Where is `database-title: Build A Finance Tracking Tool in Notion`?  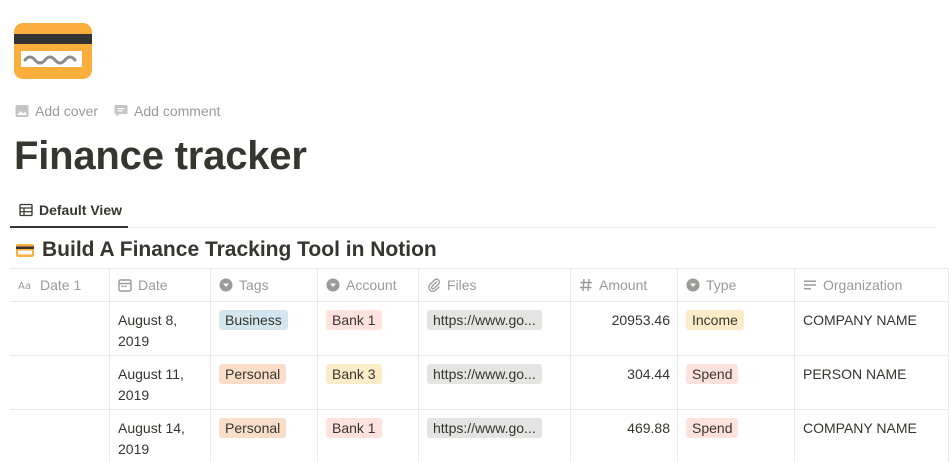 database-title: Build A Finance Tracking Tool in Notion is located at coordinates (226, 250).